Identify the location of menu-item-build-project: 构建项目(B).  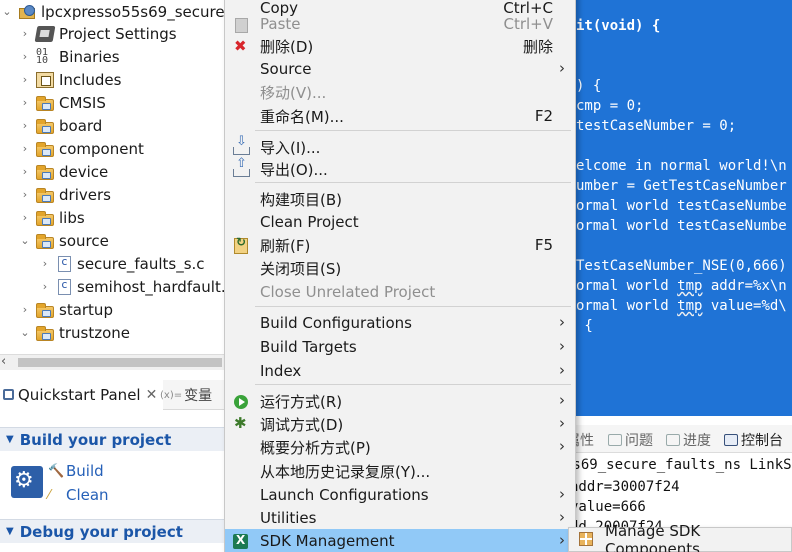
(400, 199).